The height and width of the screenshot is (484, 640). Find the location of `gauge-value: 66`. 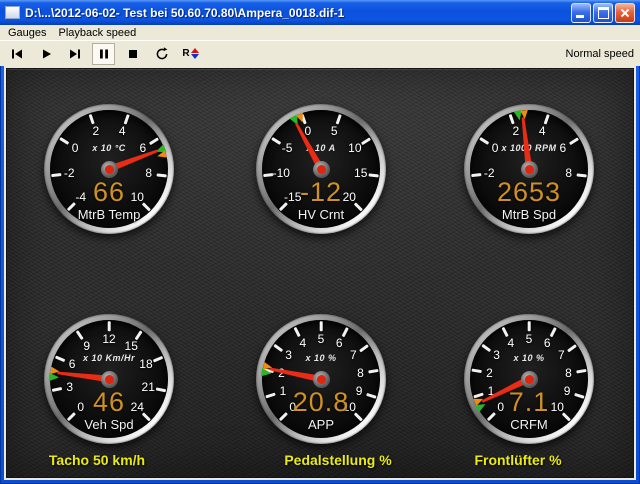

gauge-value: 66 is located at coordinates (109, 192).